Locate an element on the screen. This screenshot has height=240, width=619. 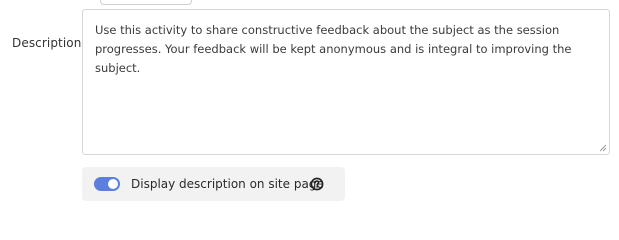
display-description-row: Display description on site page is located at coordinates (213, 184).